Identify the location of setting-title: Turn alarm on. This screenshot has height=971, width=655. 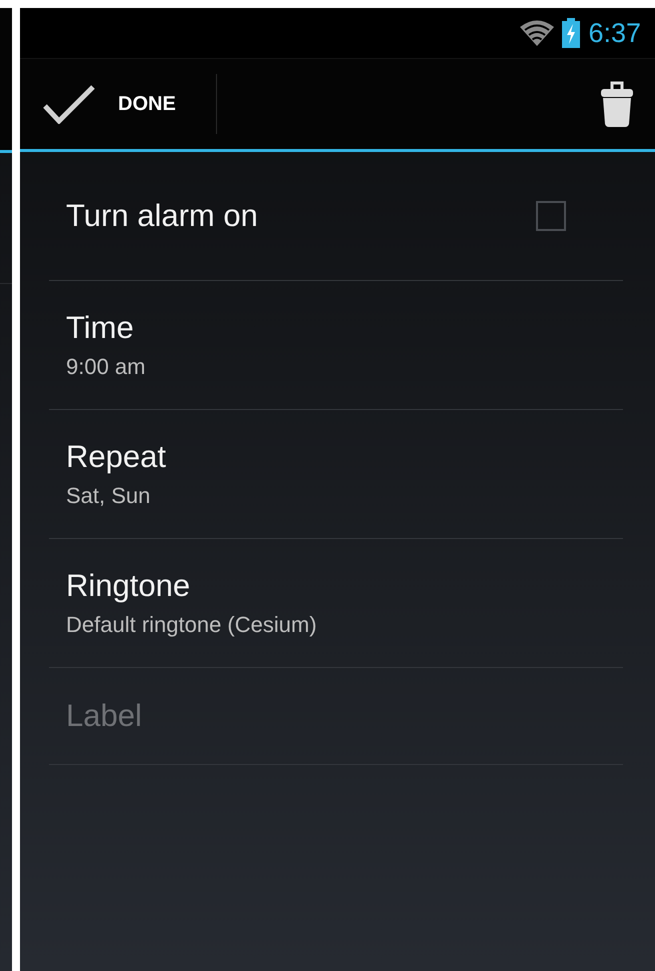
(162, 216).